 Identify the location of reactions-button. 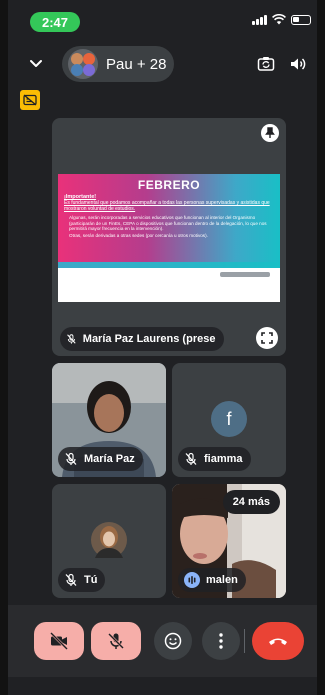
(173, 641).